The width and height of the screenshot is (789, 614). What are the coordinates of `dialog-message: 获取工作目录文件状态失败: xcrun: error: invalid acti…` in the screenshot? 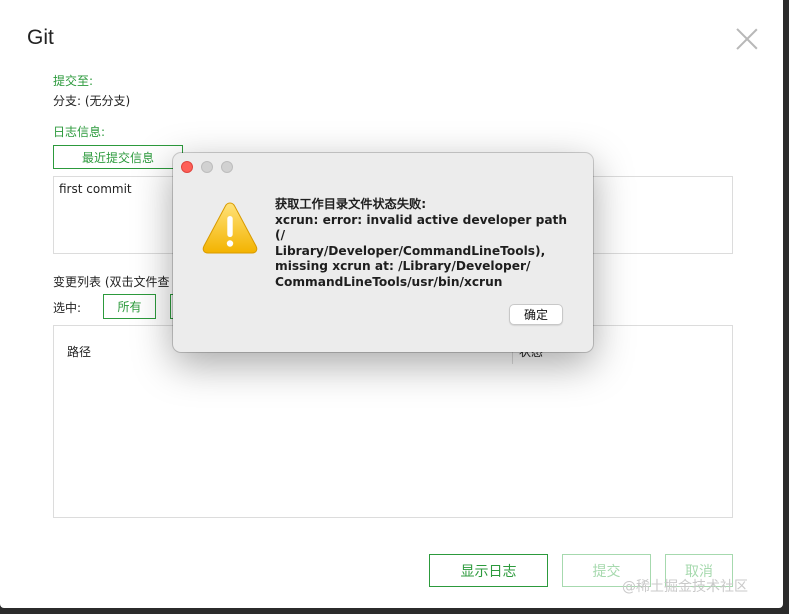 It's located at (421, 243).